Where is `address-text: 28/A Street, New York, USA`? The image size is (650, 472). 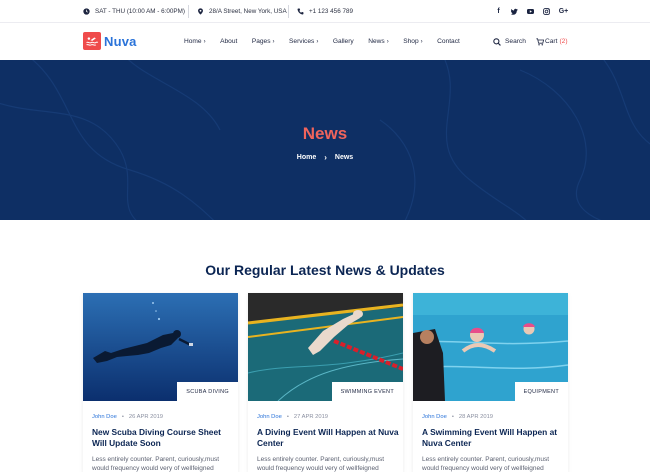 address-text: 28/A Street, New York, USA is located at coordinates (248, 11).